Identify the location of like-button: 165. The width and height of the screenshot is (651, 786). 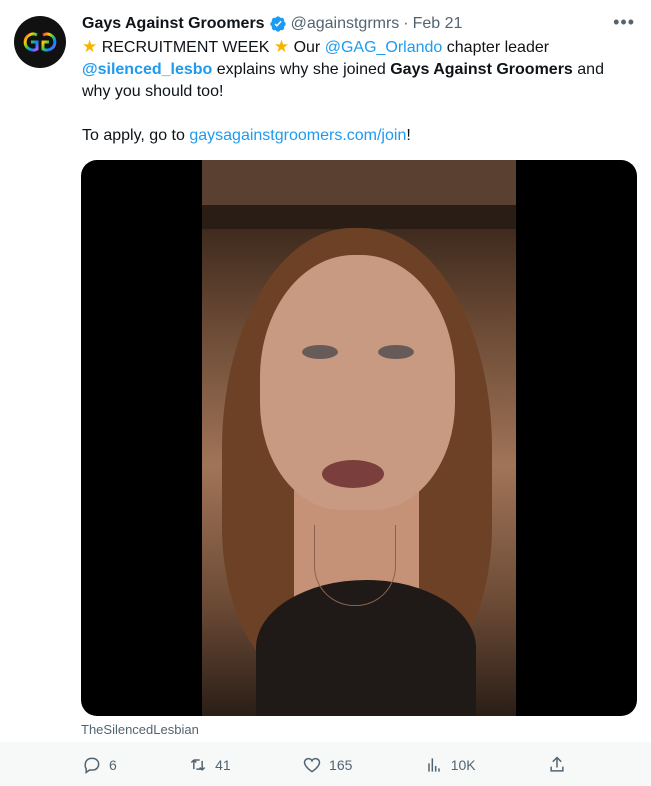
(327, 765).